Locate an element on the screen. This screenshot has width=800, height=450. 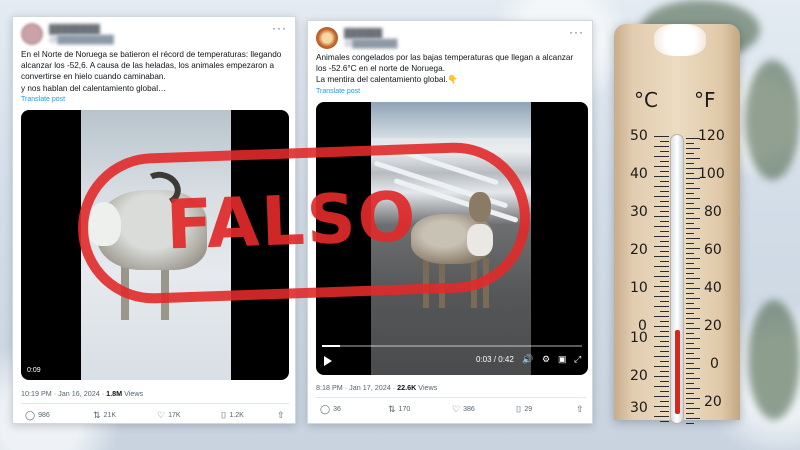
tweet-header: ████████ @██████████ is located at coordinates (121, 36).